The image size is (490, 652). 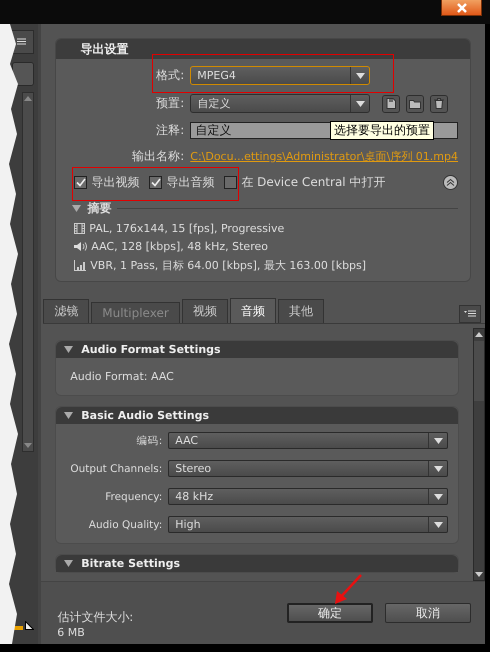 What do you see at coordinates (29, 625) in the screenshot?
I see `resize-grip-icon` at bounding box center [29, 625].